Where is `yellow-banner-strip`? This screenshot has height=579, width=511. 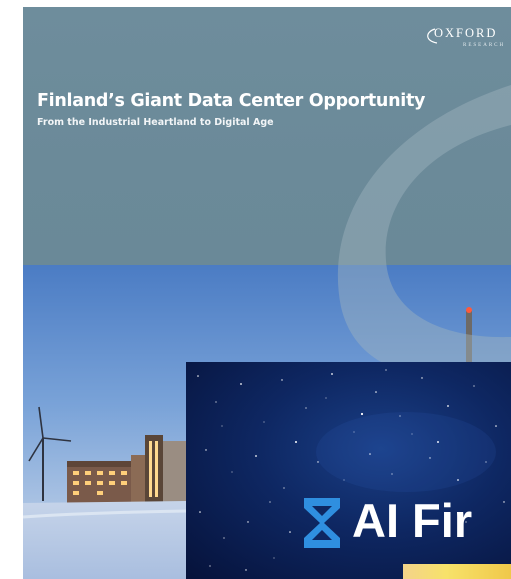
yellow-banner-strip is located at coordinates (457, 571).